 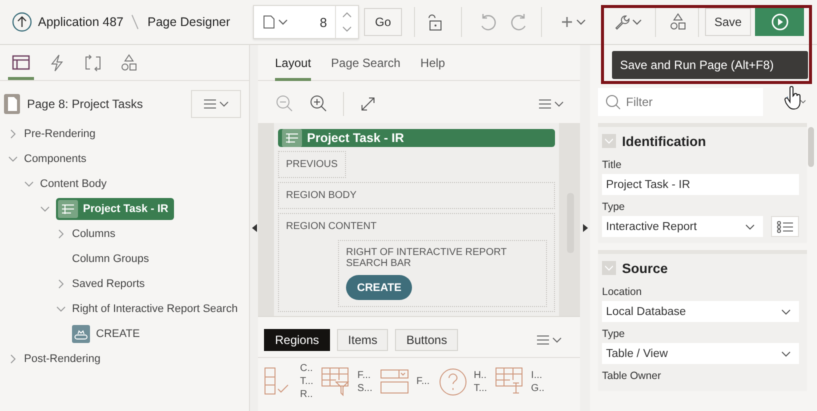 What do you see at coordinates (645, 268) in the screenshot?
I see `section-title: Source` at bounding box center [645, 268].